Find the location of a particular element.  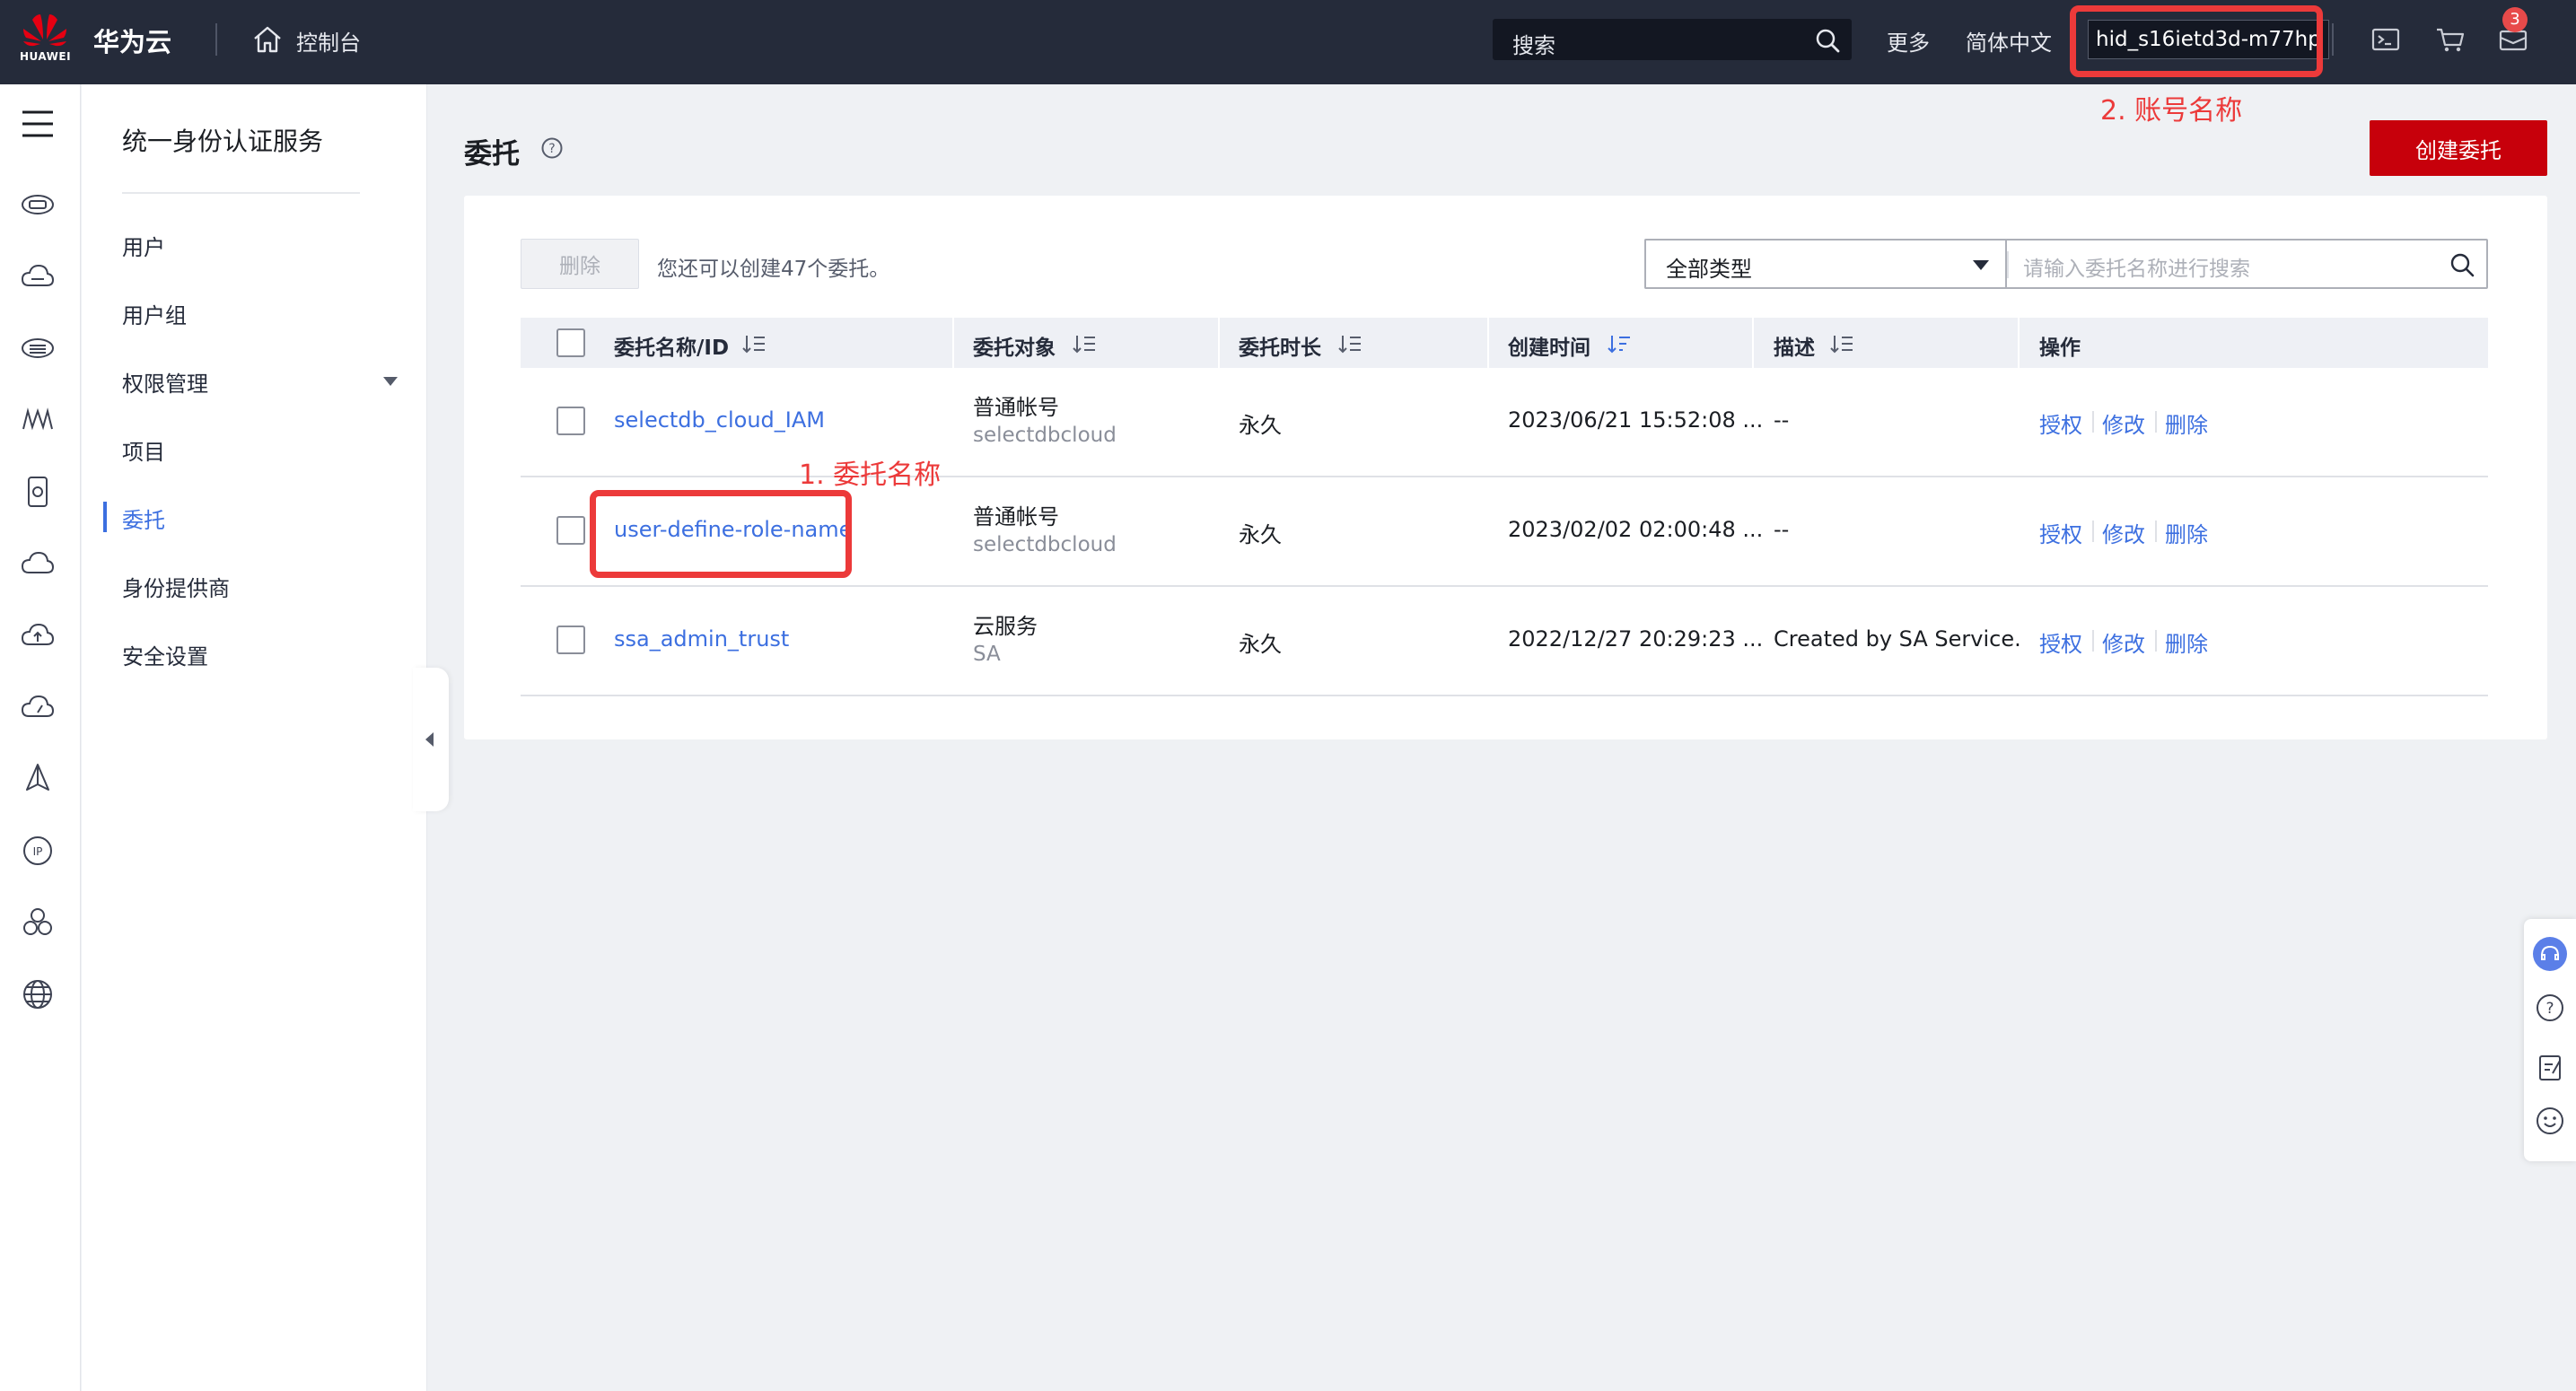

column-header-created: 创建时间 is located at coordinates (1549, 348).